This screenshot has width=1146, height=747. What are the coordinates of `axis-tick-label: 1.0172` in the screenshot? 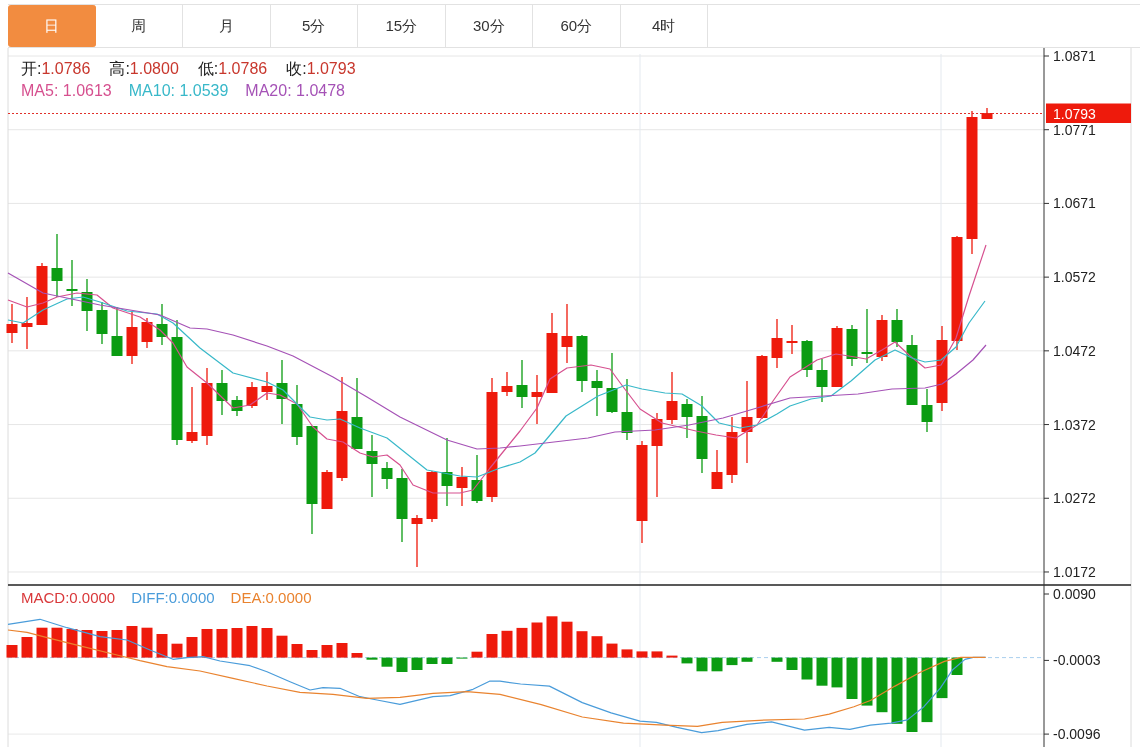 It's located at (1074, 571).